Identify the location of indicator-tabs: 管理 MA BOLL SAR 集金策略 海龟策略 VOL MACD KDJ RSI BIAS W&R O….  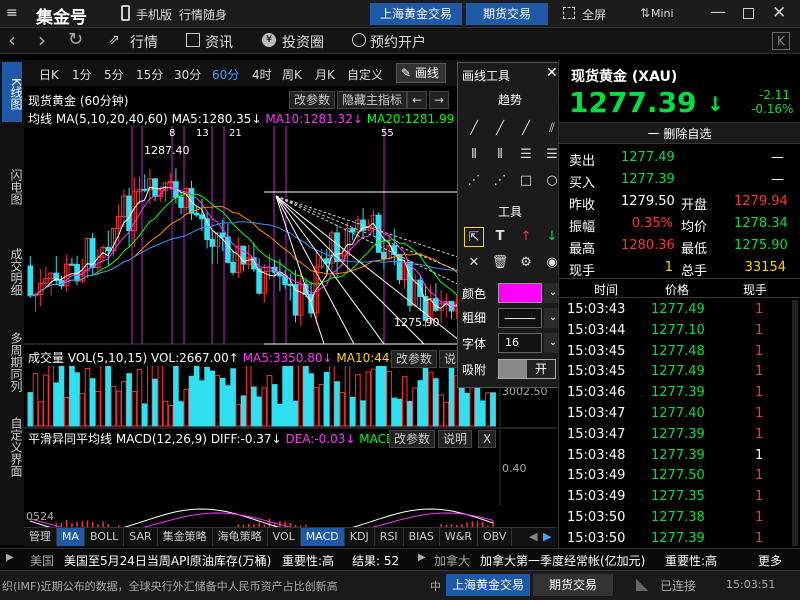
(290, 537).